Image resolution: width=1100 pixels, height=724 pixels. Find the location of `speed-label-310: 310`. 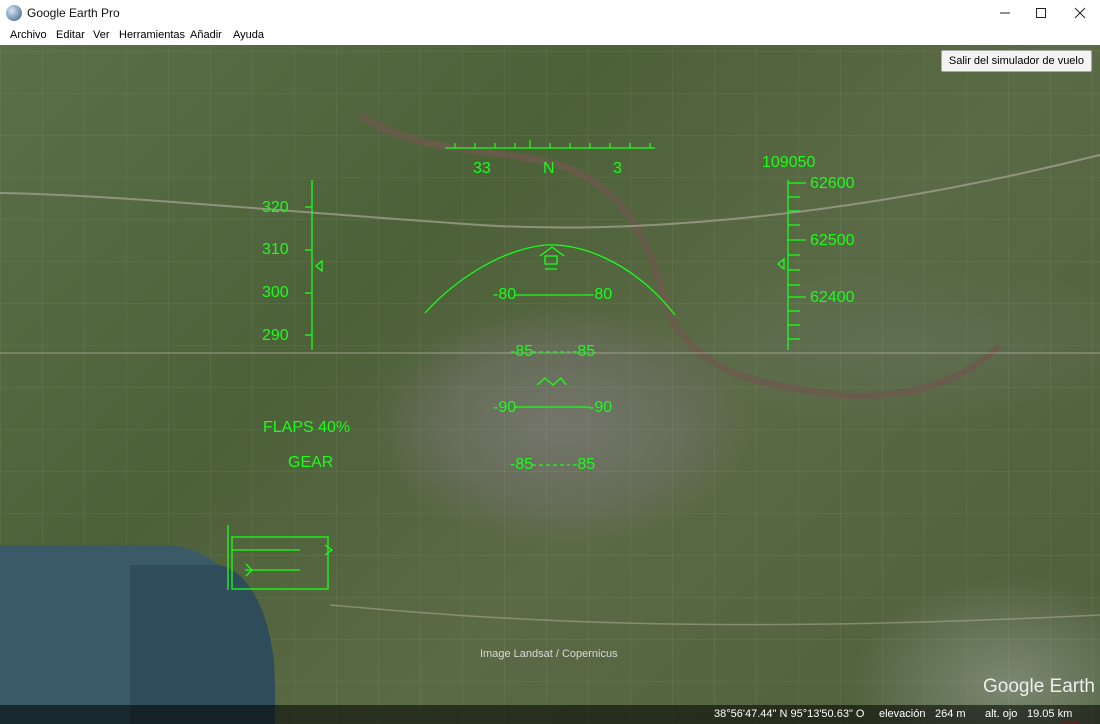

speed-label-310: 310 is located at coordinates (275, 249).